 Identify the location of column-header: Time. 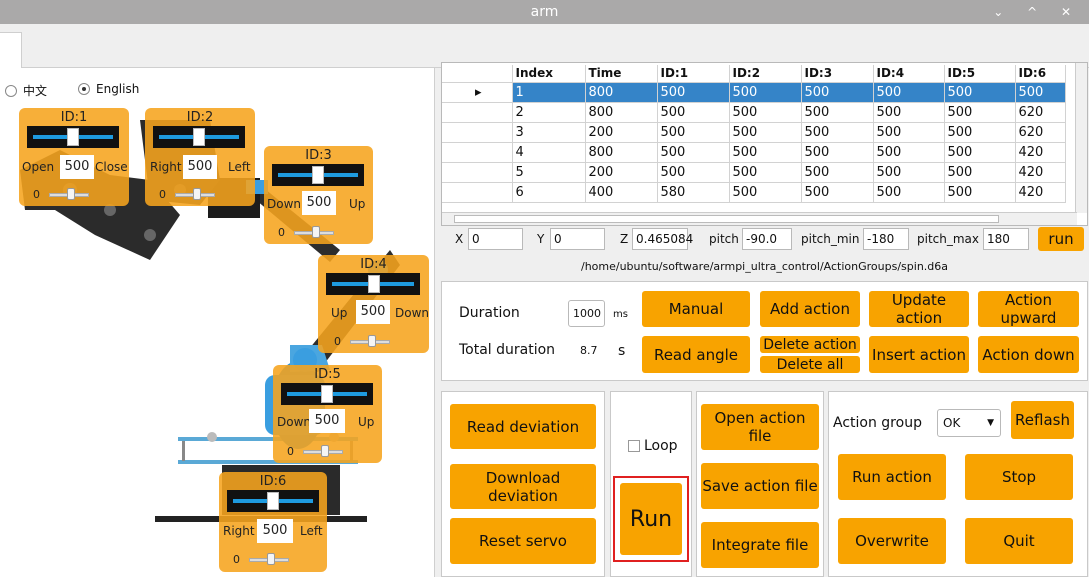
(621, 74).